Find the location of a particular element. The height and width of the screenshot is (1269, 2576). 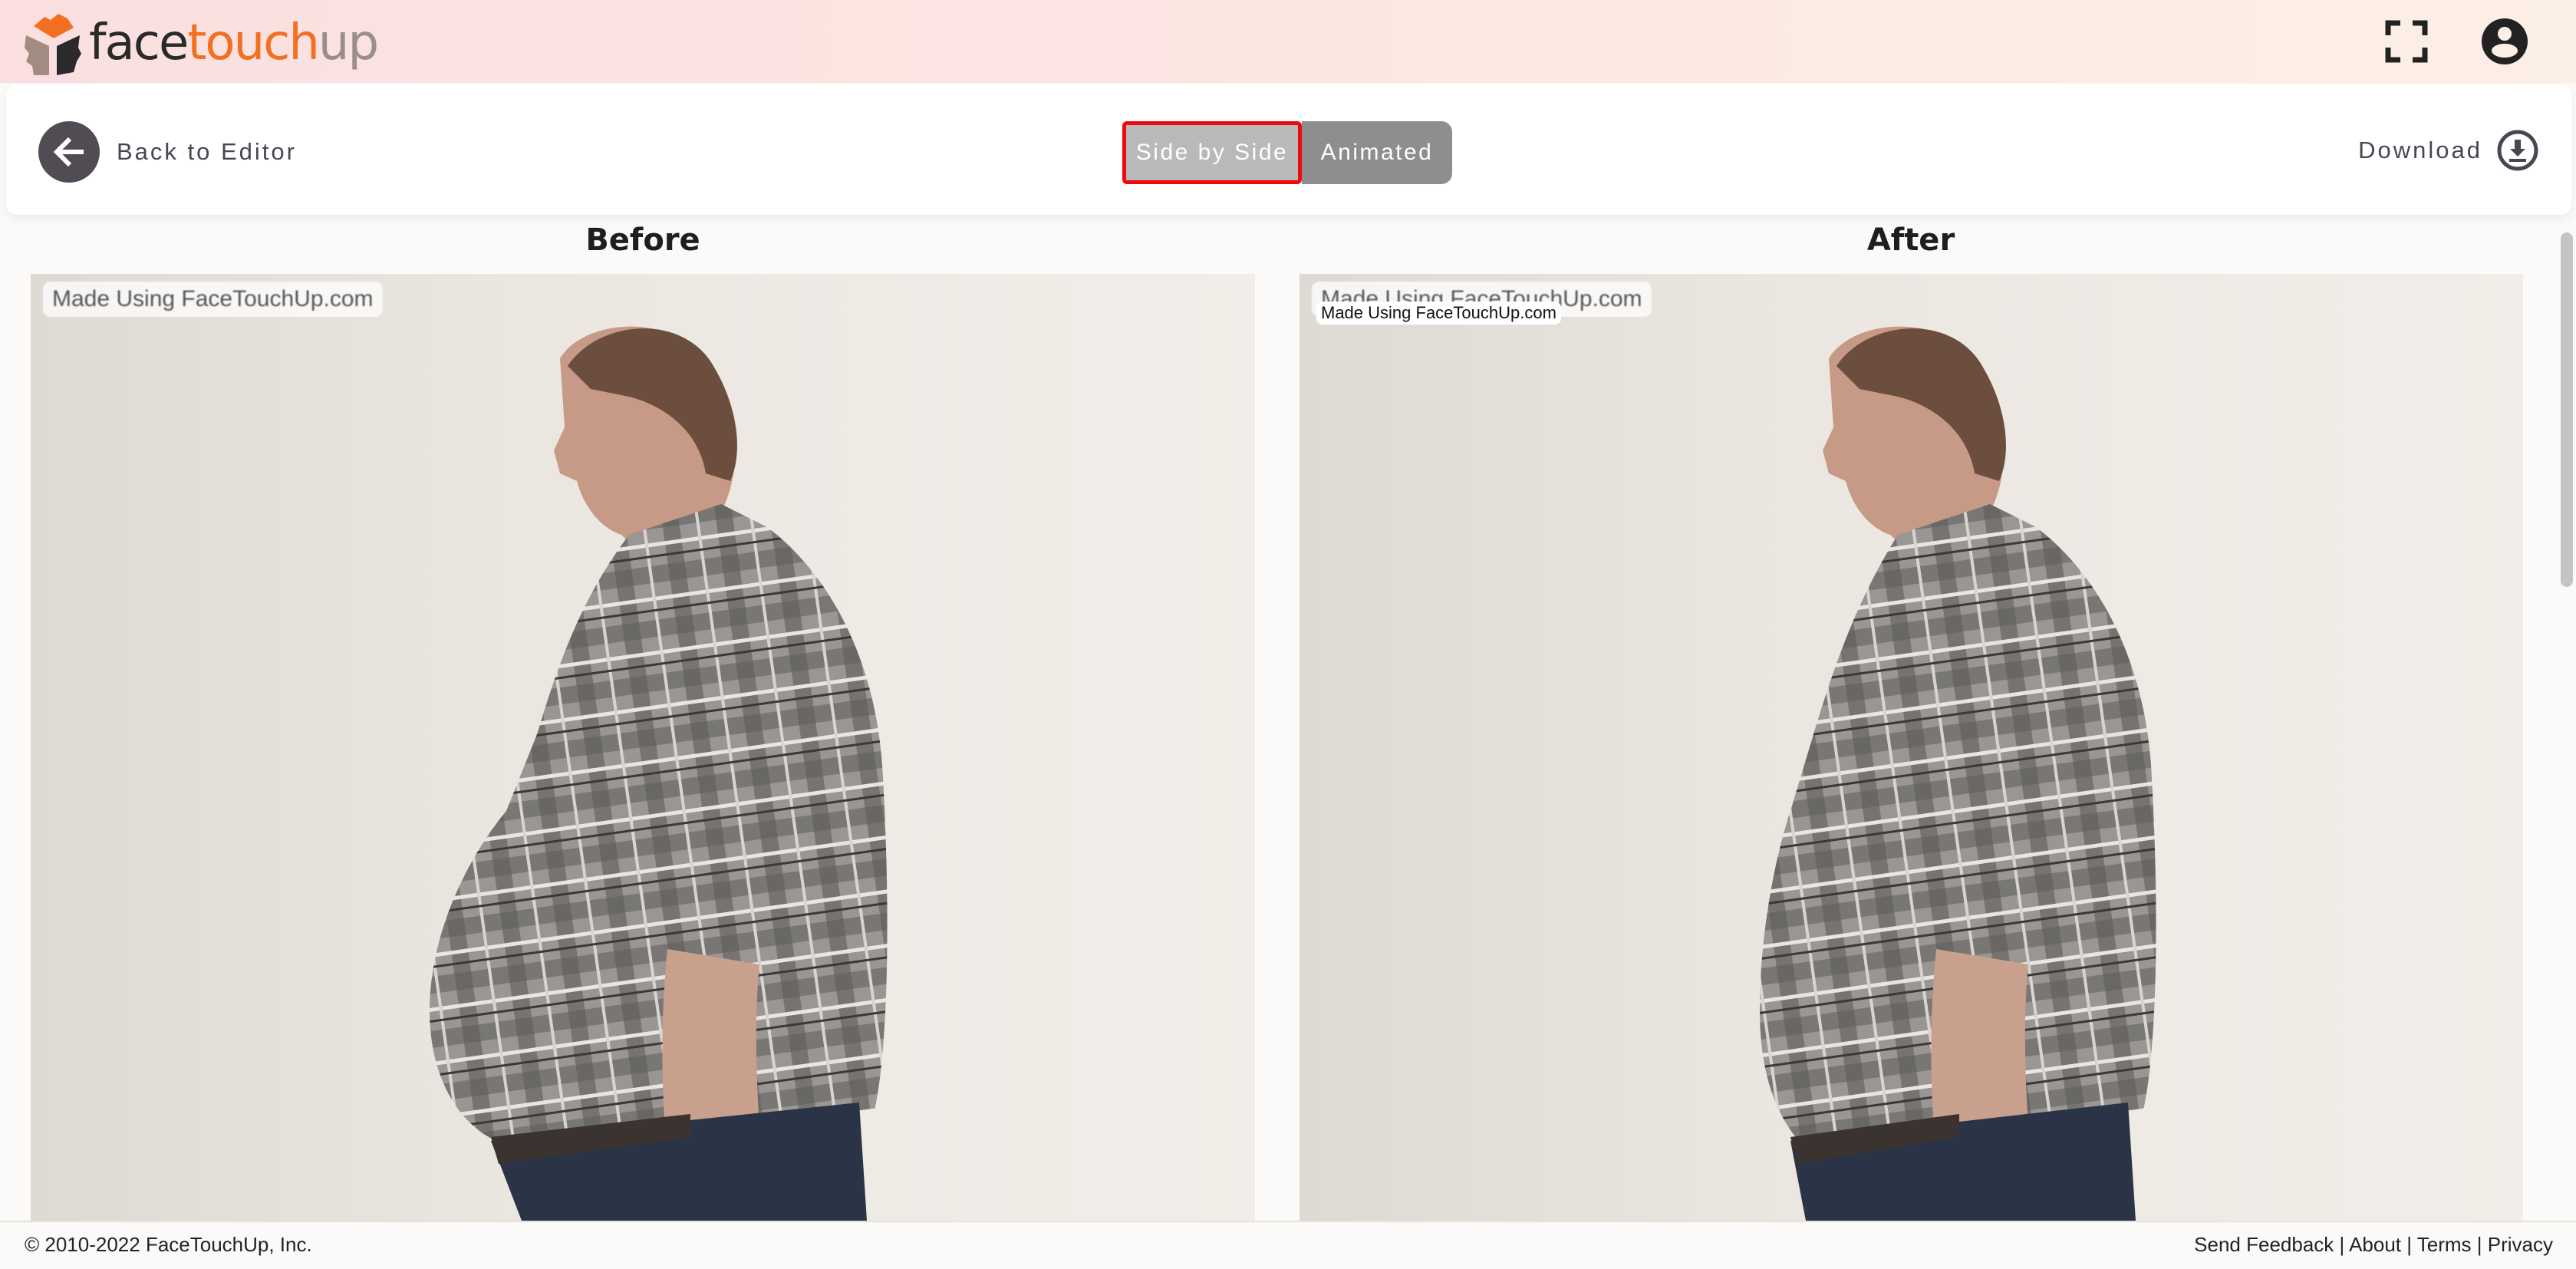

after-person-illustration is located at coordinates (1958, 774).